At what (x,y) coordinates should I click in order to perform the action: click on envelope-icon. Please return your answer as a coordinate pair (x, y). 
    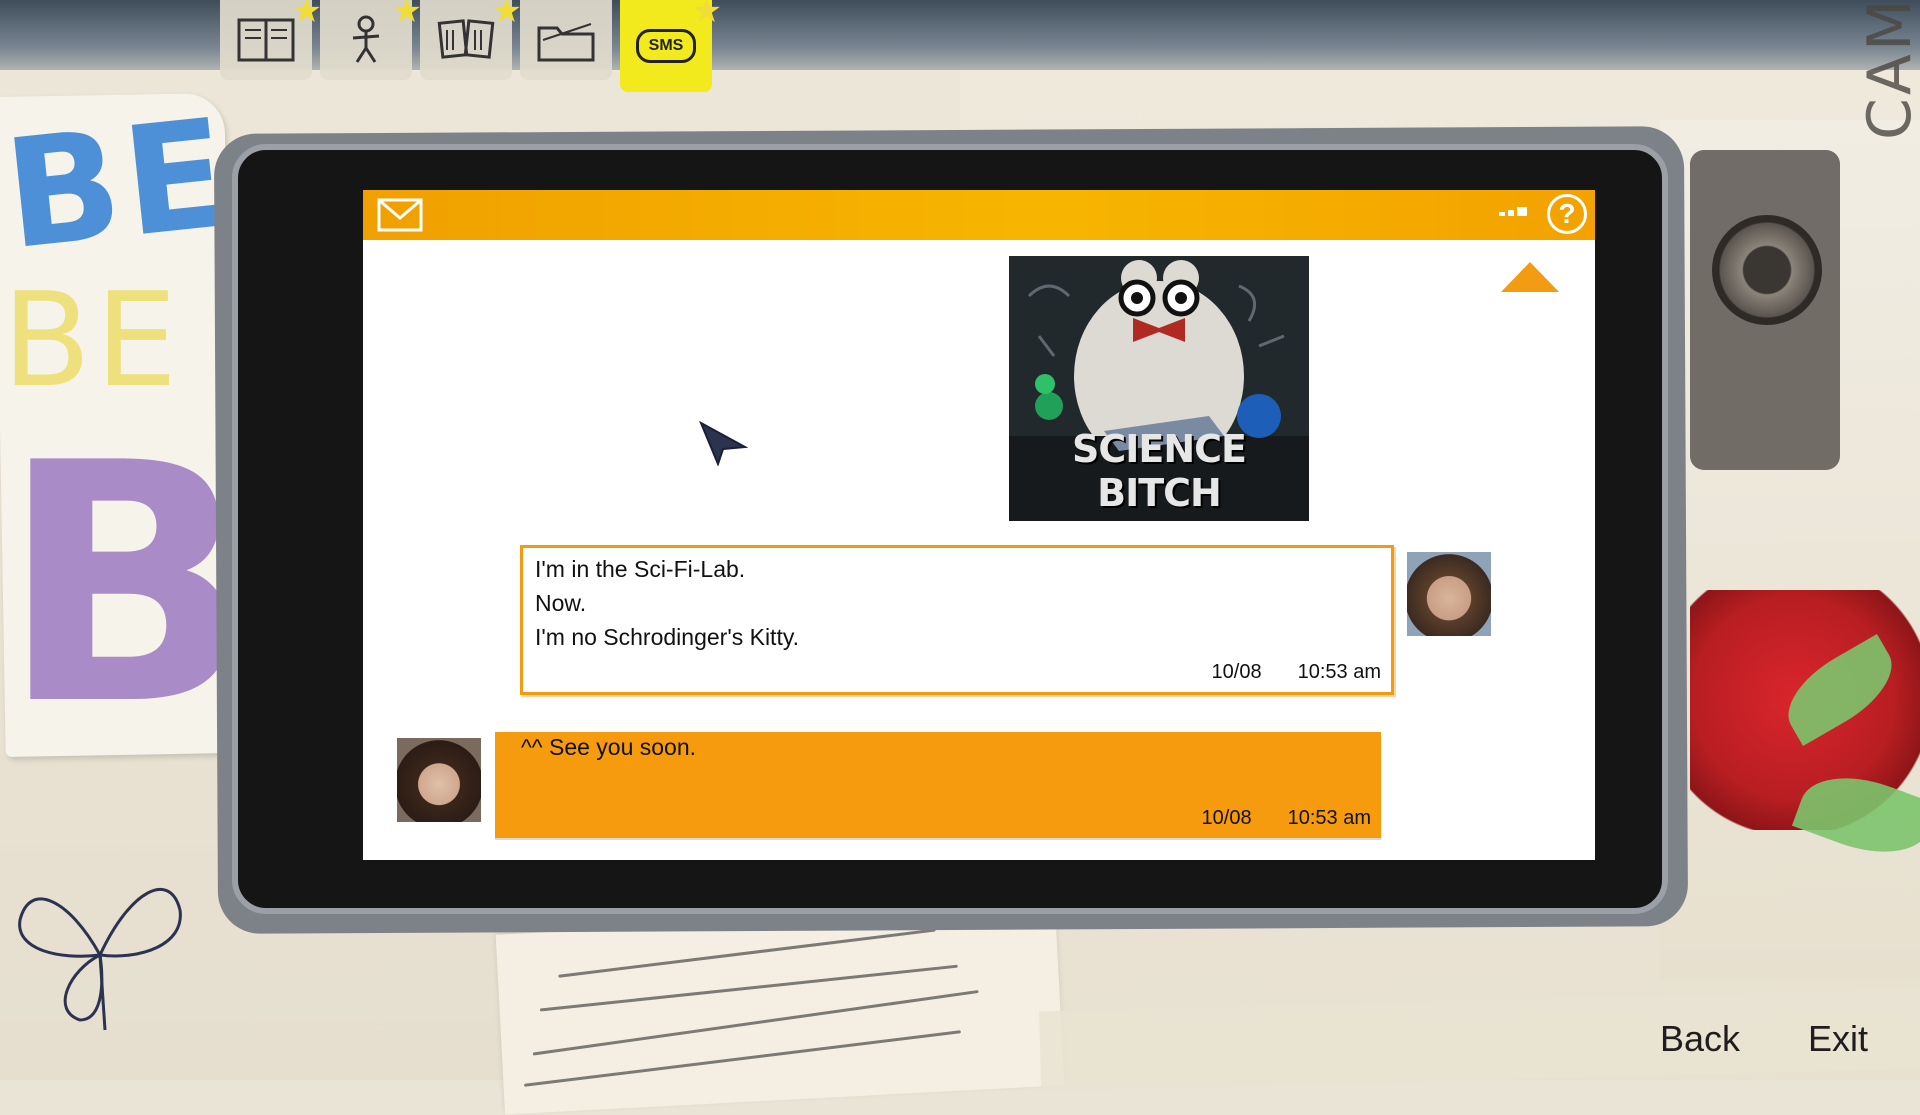
    Looking at the image, I should click on (400, 215).